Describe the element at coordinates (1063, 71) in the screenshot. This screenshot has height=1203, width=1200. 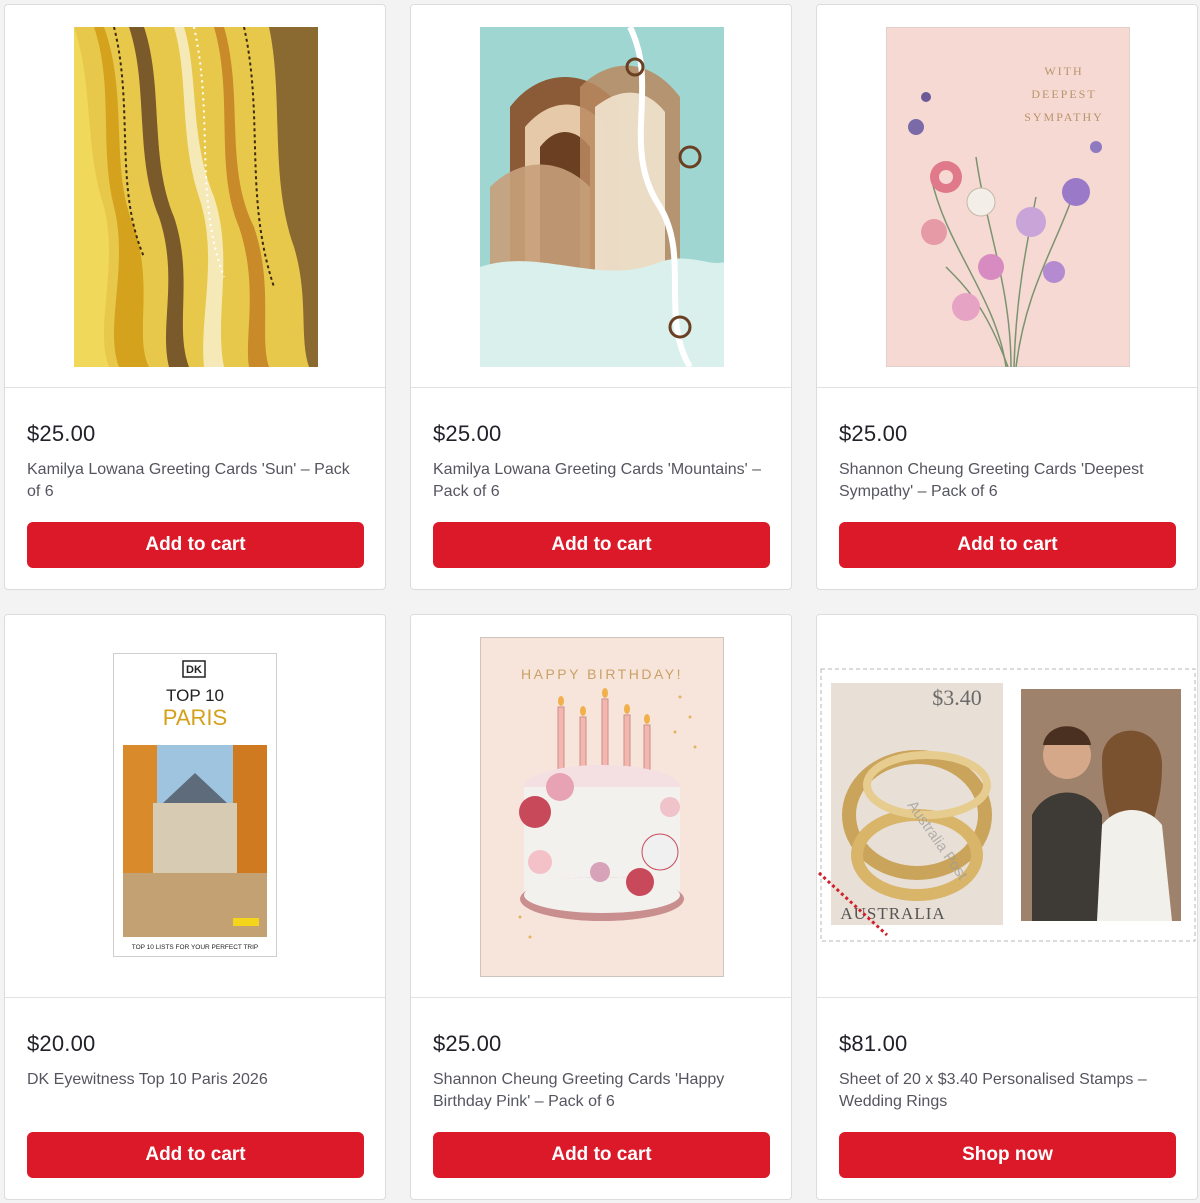
I see `image-text-with: WITH` at that location.